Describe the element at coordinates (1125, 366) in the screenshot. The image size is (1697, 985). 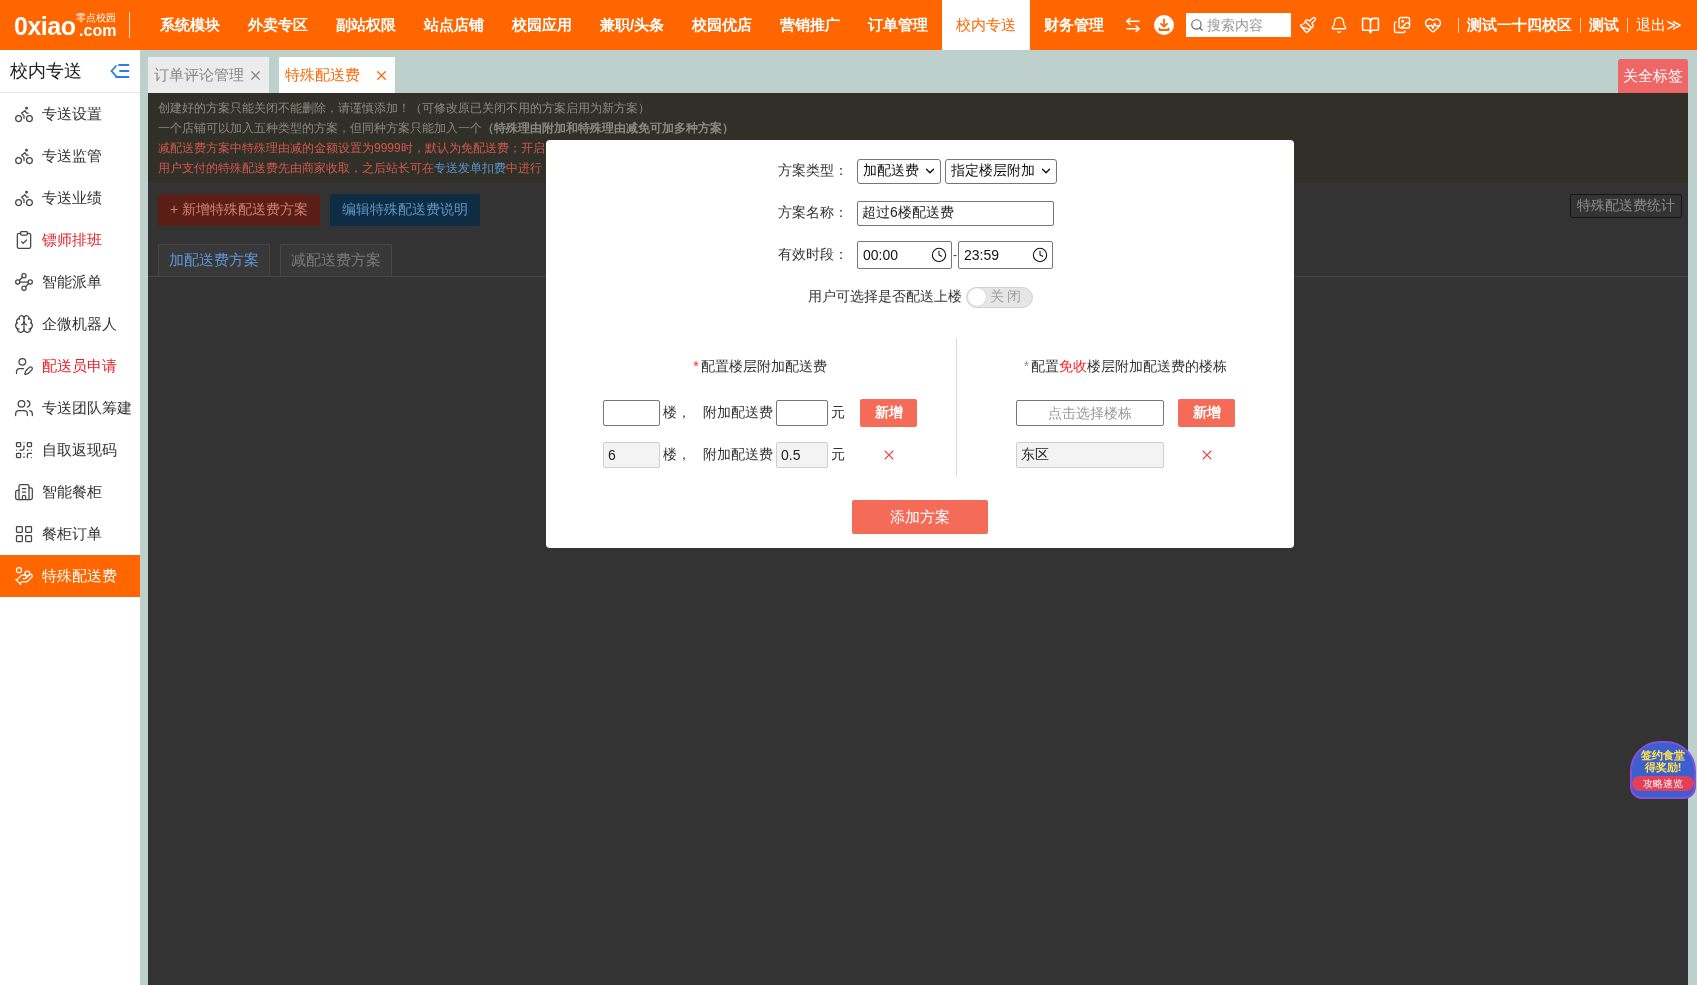
I see `section-heading: *配置免收楼层附加配送费的楼栋` at that location.